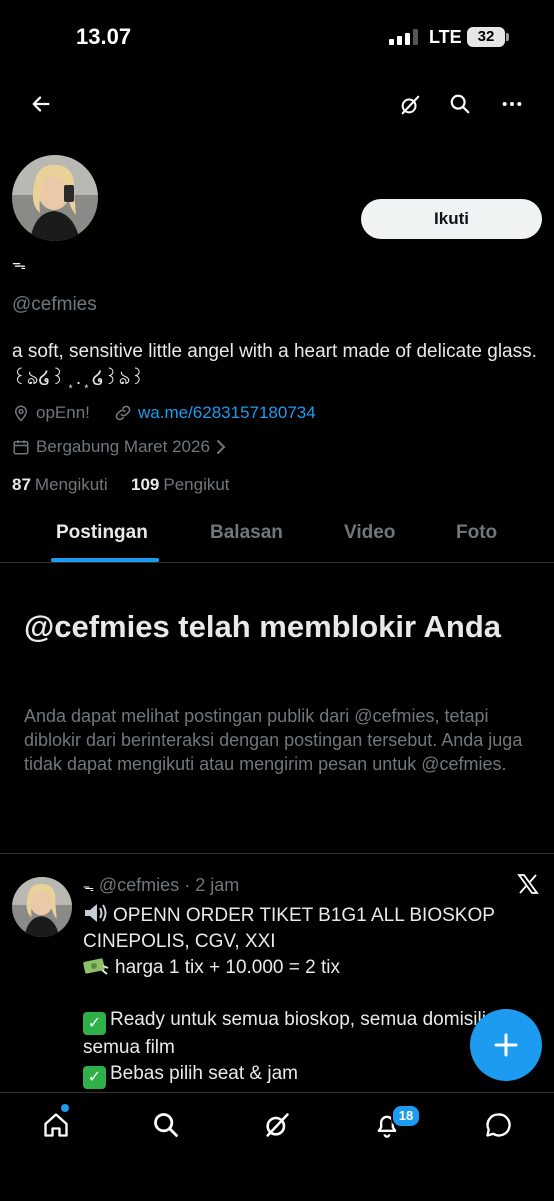  I want to click on joined-row: Bergabung Maret 2026, so click(119, 447).